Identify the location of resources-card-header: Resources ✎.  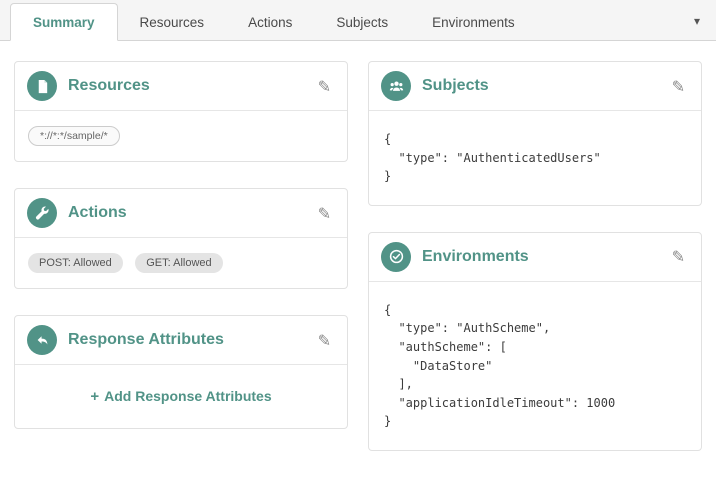
(181, 86).